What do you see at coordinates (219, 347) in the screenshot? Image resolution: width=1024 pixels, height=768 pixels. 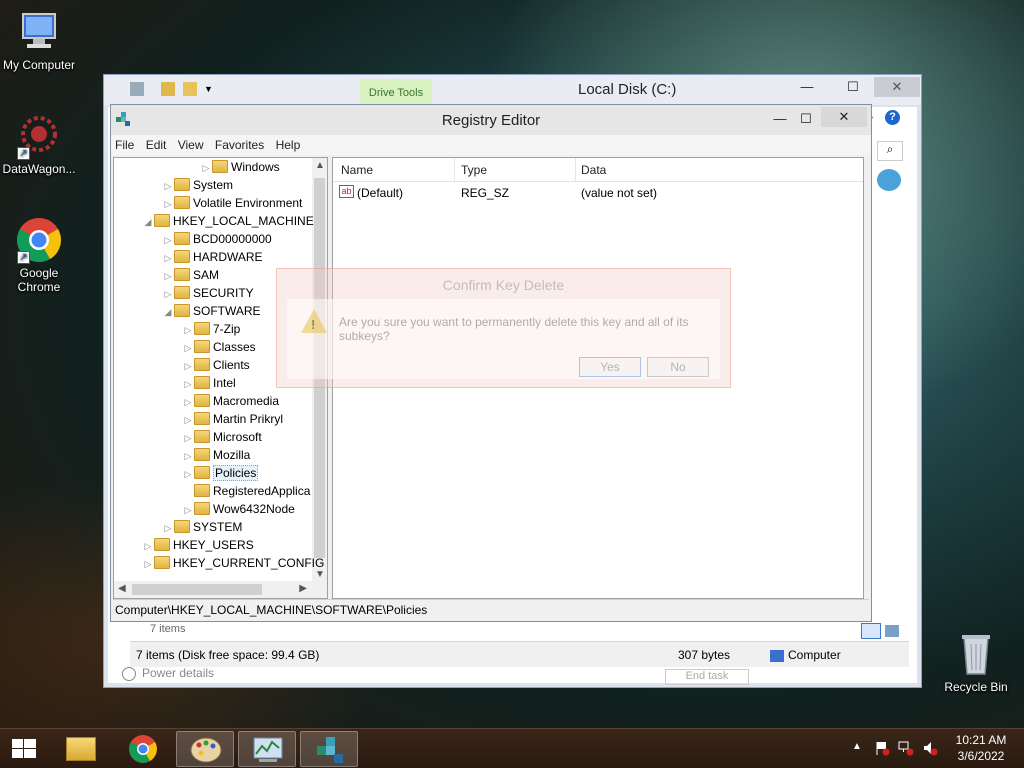 I see `tree-node: ▷ Classes` at bounding box center [219, 347].